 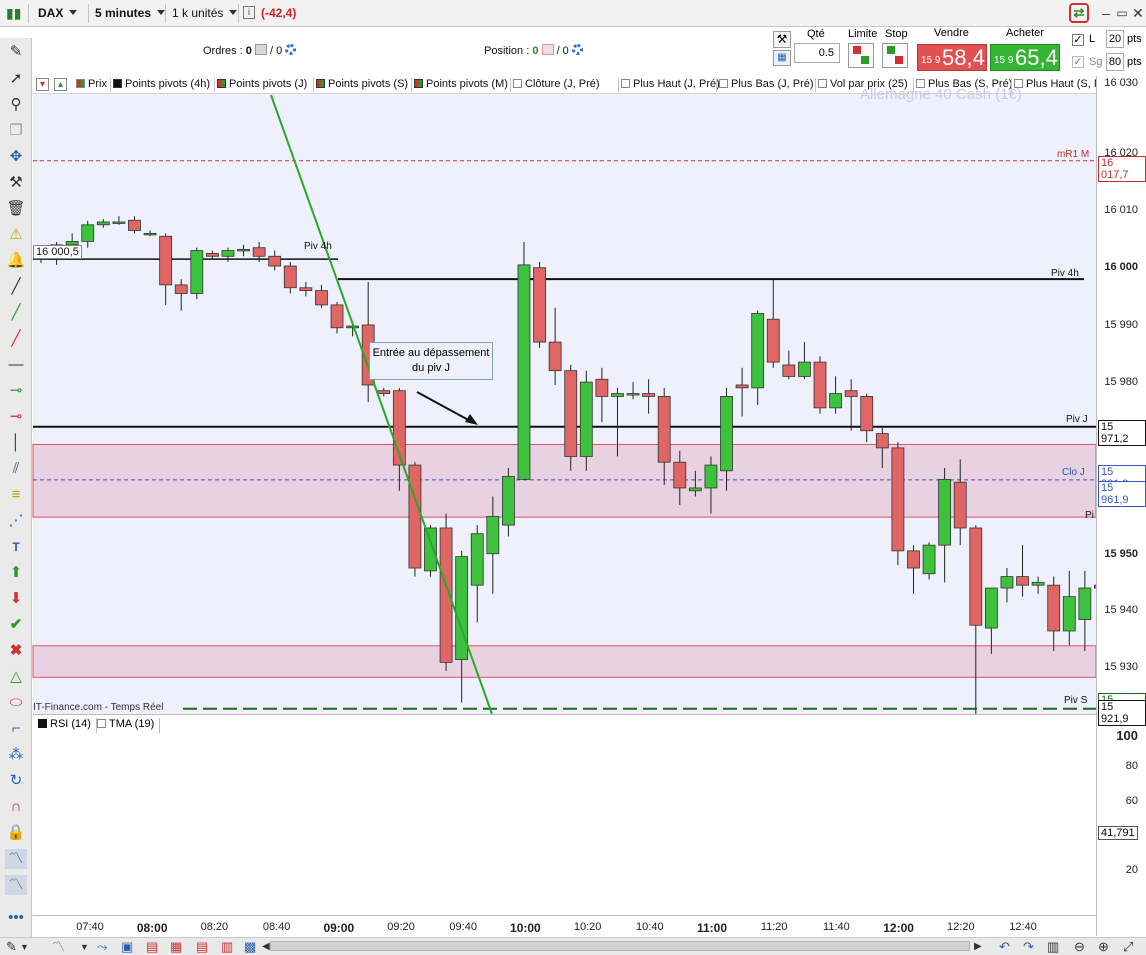 What do you see at coordinates (556, 85) in the screenshot?
I see `legend-item: Clôture (J, Pré)` at bounding box center [556, 85].